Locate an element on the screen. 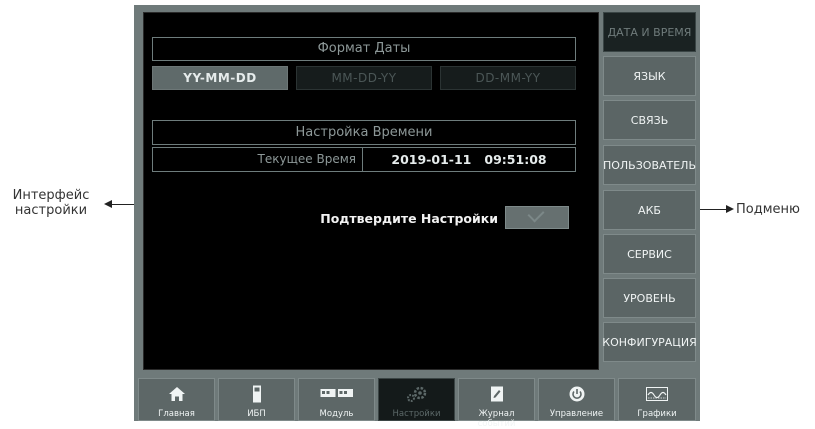  nav-event-log-label: Журнал событий is located at coordinates (496, 419).